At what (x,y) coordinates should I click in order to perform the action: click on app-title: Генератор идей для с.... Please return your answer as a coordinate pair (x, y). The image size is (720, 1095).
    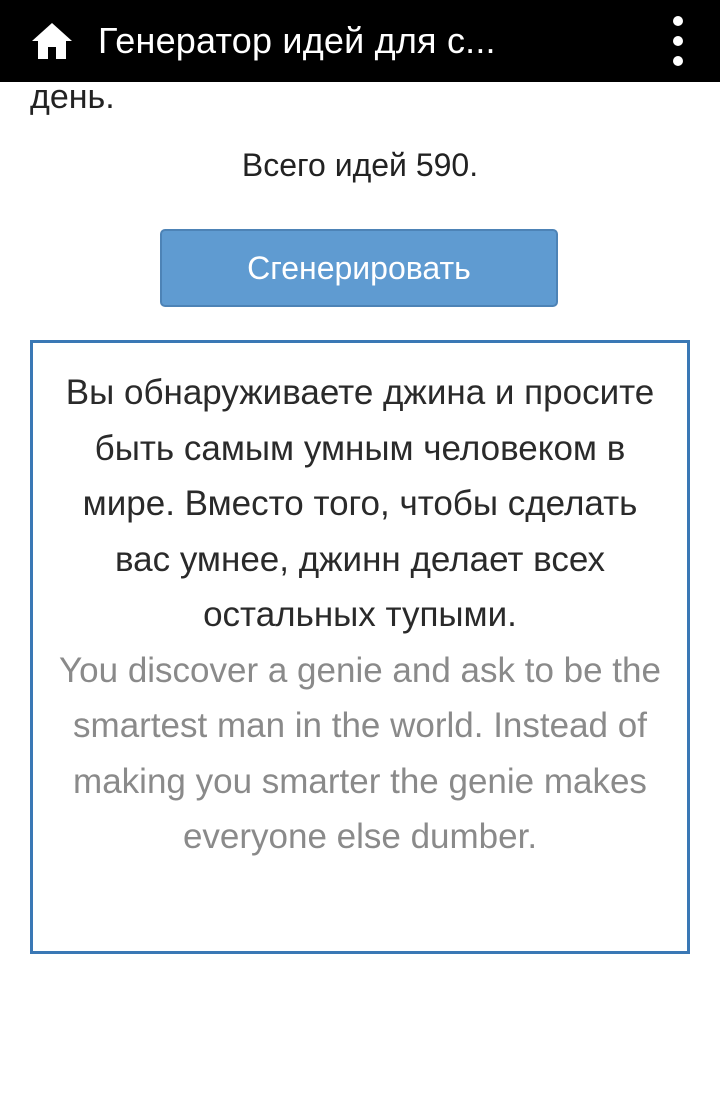
    Looking at the image, I should click on (297, 40).